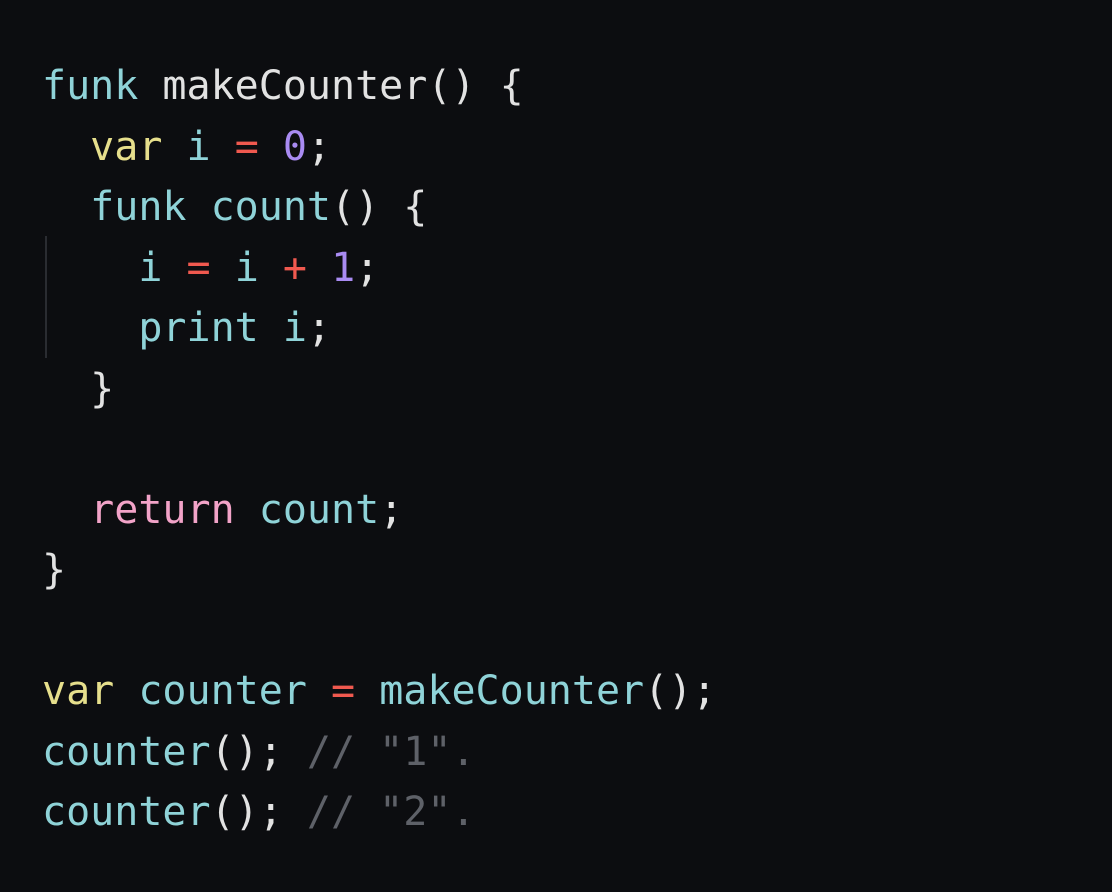 The height and width of the screenshot is (892, 1112). I want to click on code-line: funk makeCounter() {, so click(379, 86).